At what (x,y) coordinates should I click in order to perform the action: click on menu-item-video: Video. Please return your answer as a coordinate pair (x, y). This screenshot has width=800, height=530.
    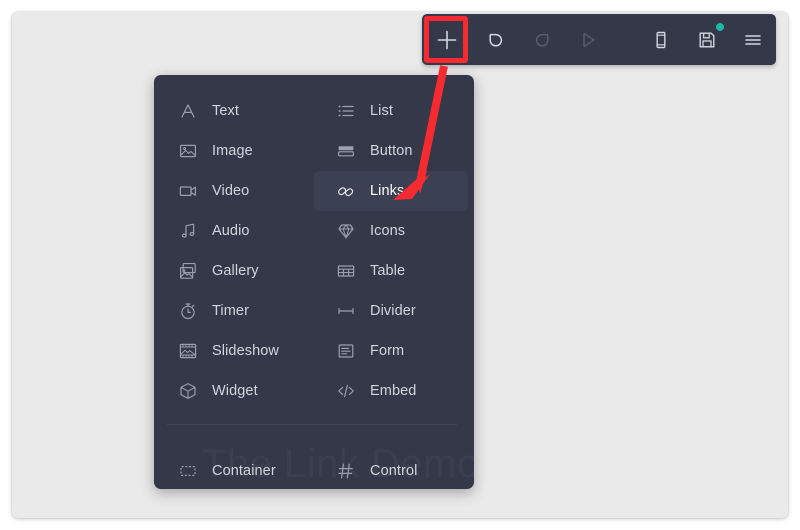
    Looking at the image, I should click on (233, 191).